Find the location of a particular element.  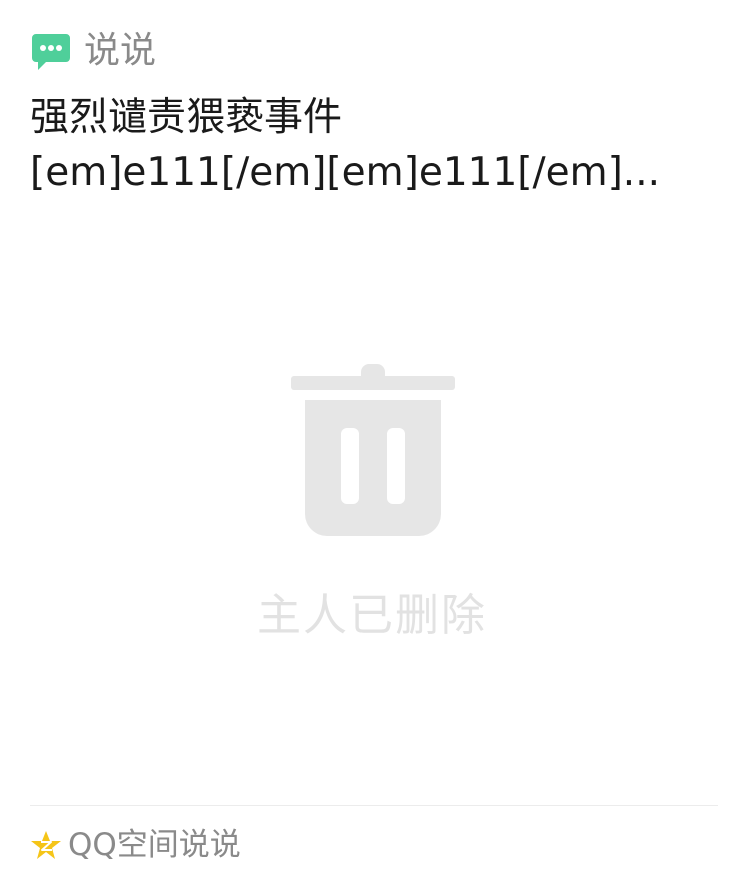

source-label: QQ空间说说 is located at coordinates (154, 845).